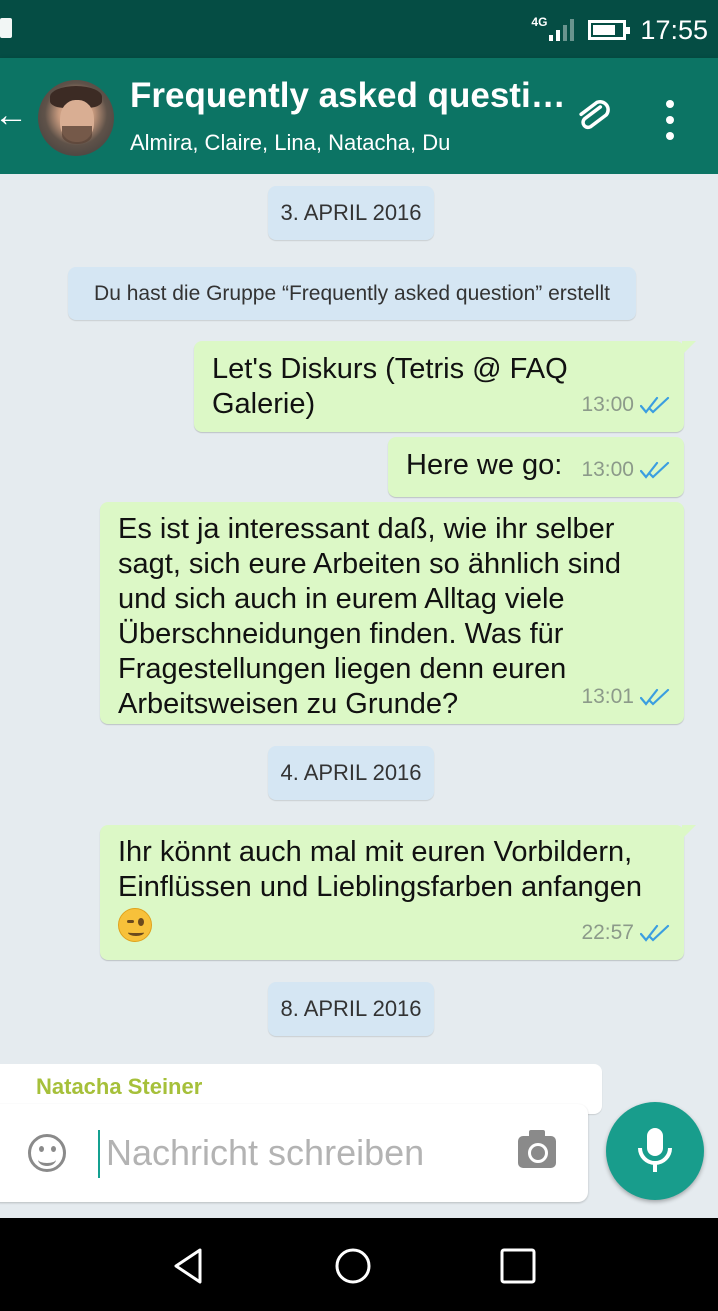 The height and width of the screenshot is (1311, 718). Describe the element at coordinates (539, 22) in the screenshot. I see `network-type: 4G` at that location.